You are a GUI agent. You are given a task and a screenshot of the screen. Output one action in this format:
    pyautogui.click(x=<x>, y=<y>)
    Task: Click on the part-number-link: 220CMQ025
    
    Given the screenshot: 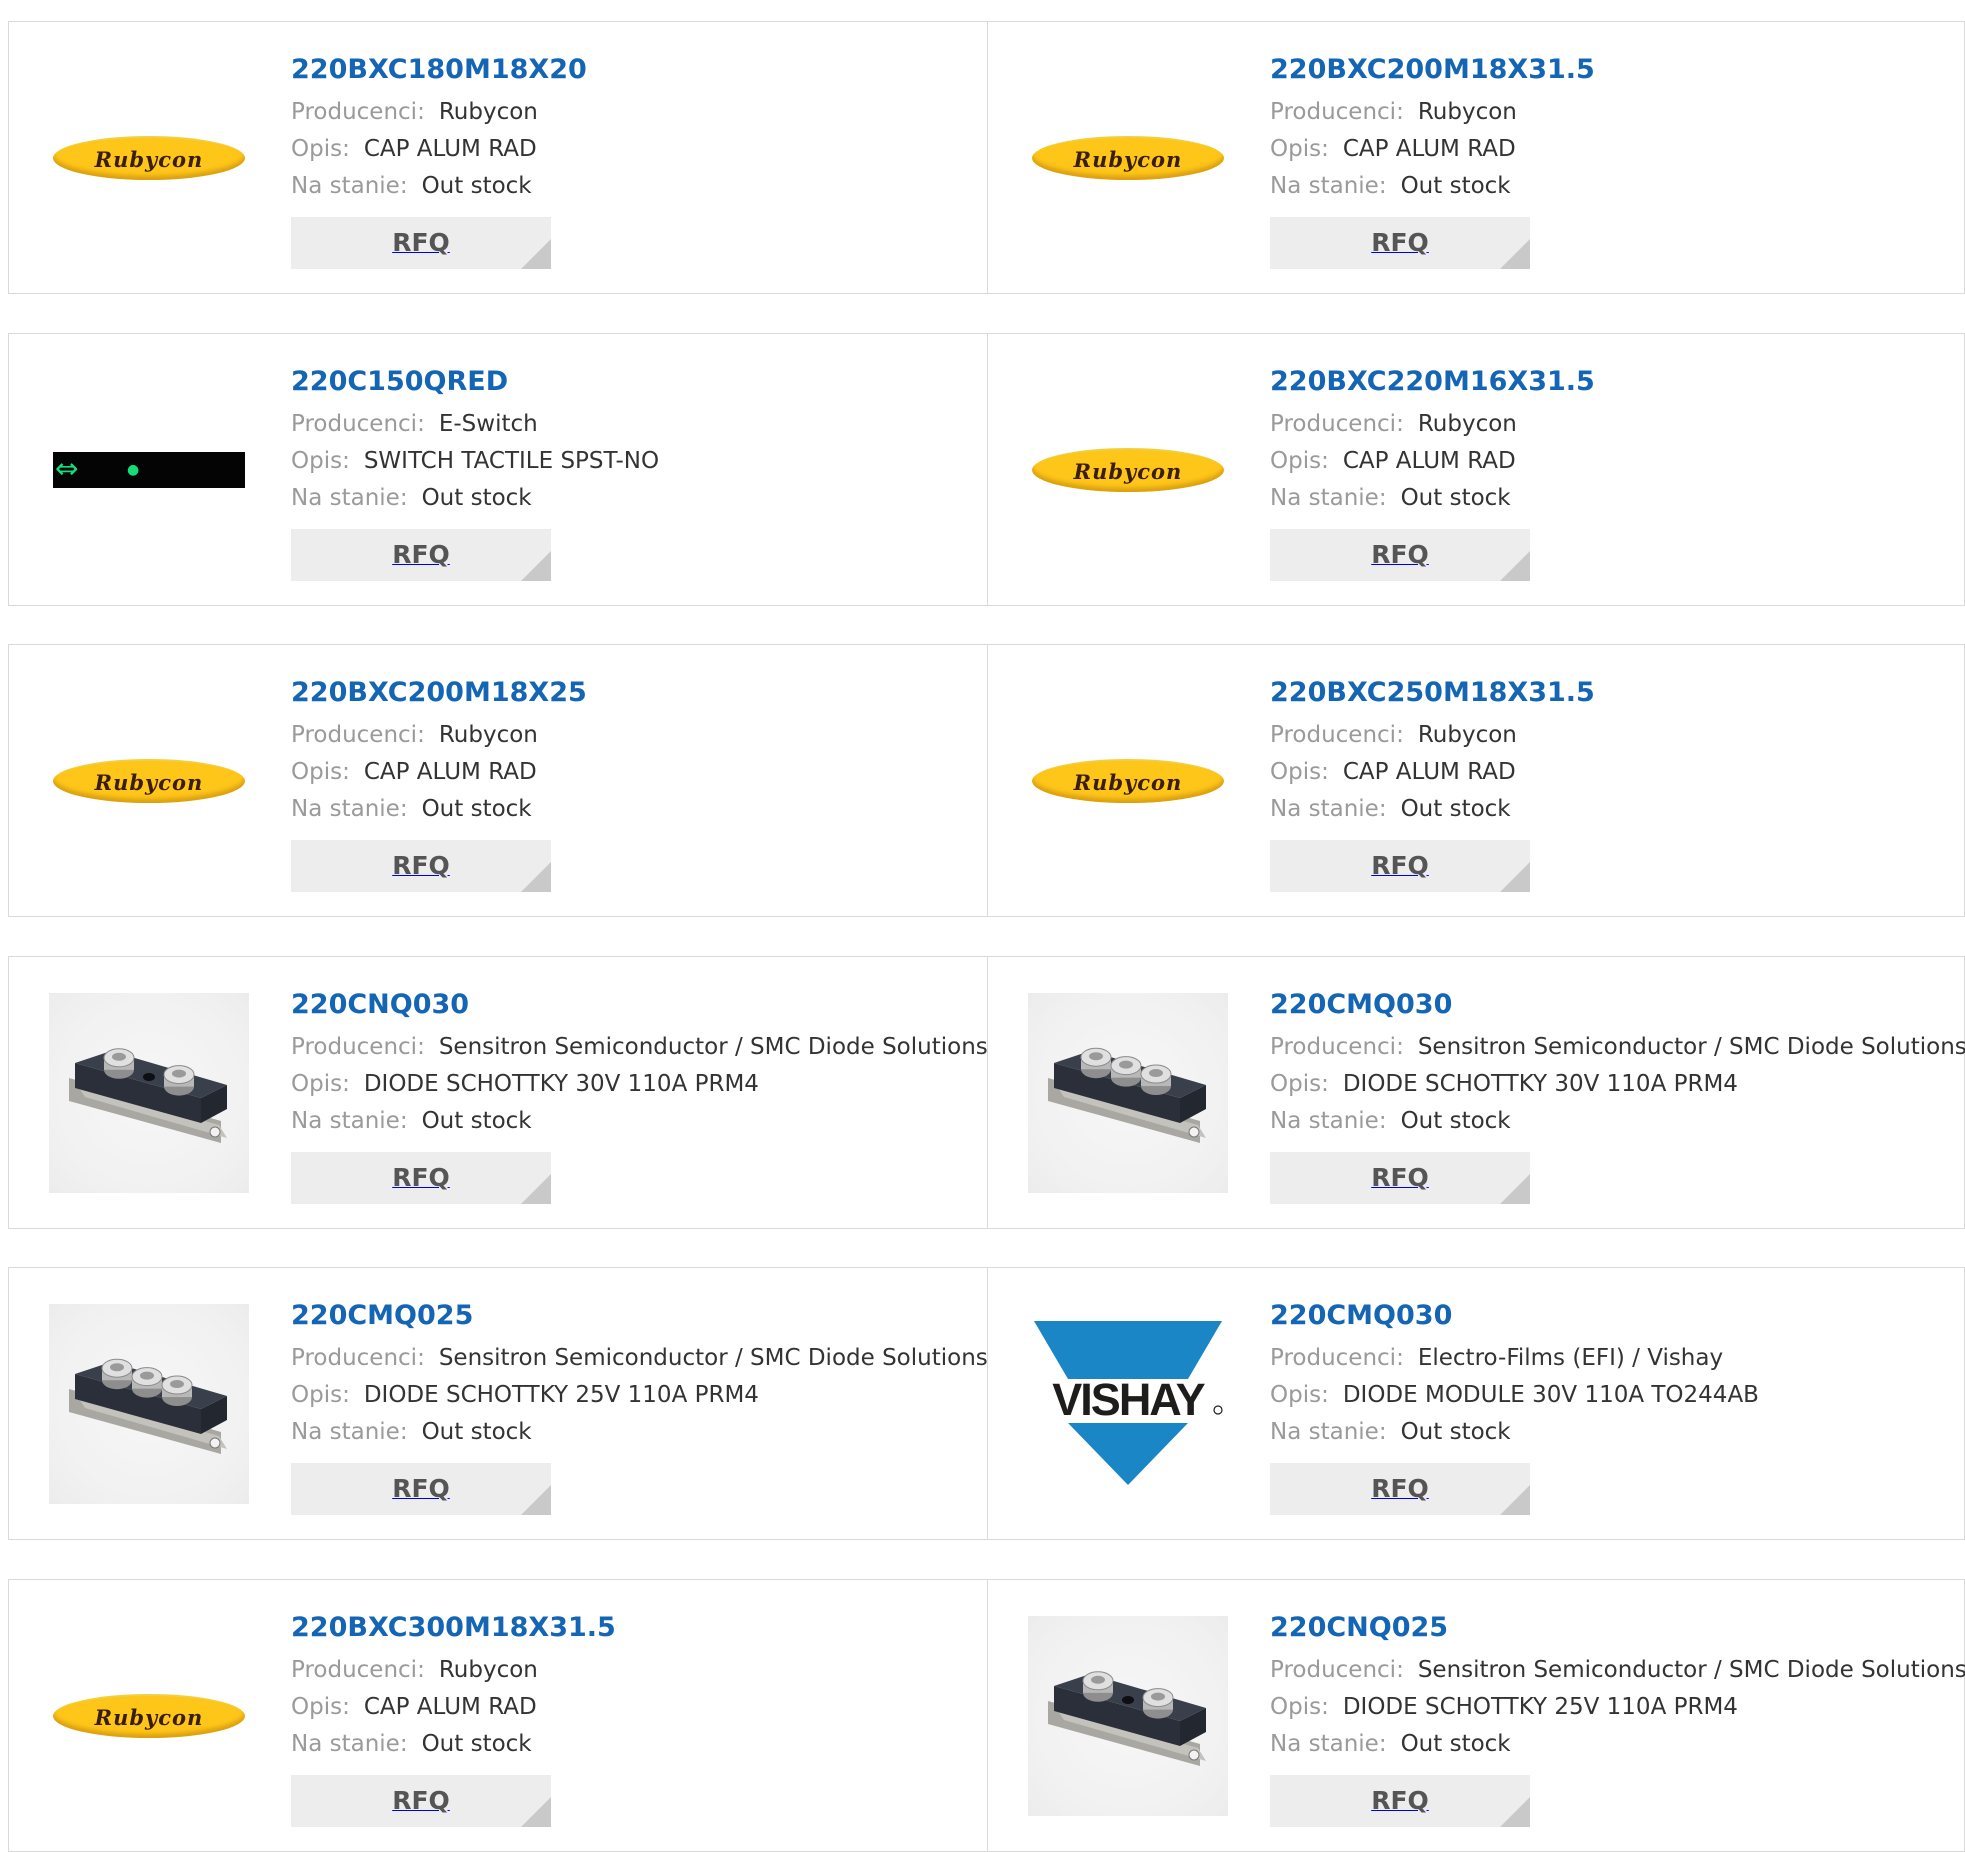 What is the action you would take?
    pyautogui.click(x=634, y=1316)
    